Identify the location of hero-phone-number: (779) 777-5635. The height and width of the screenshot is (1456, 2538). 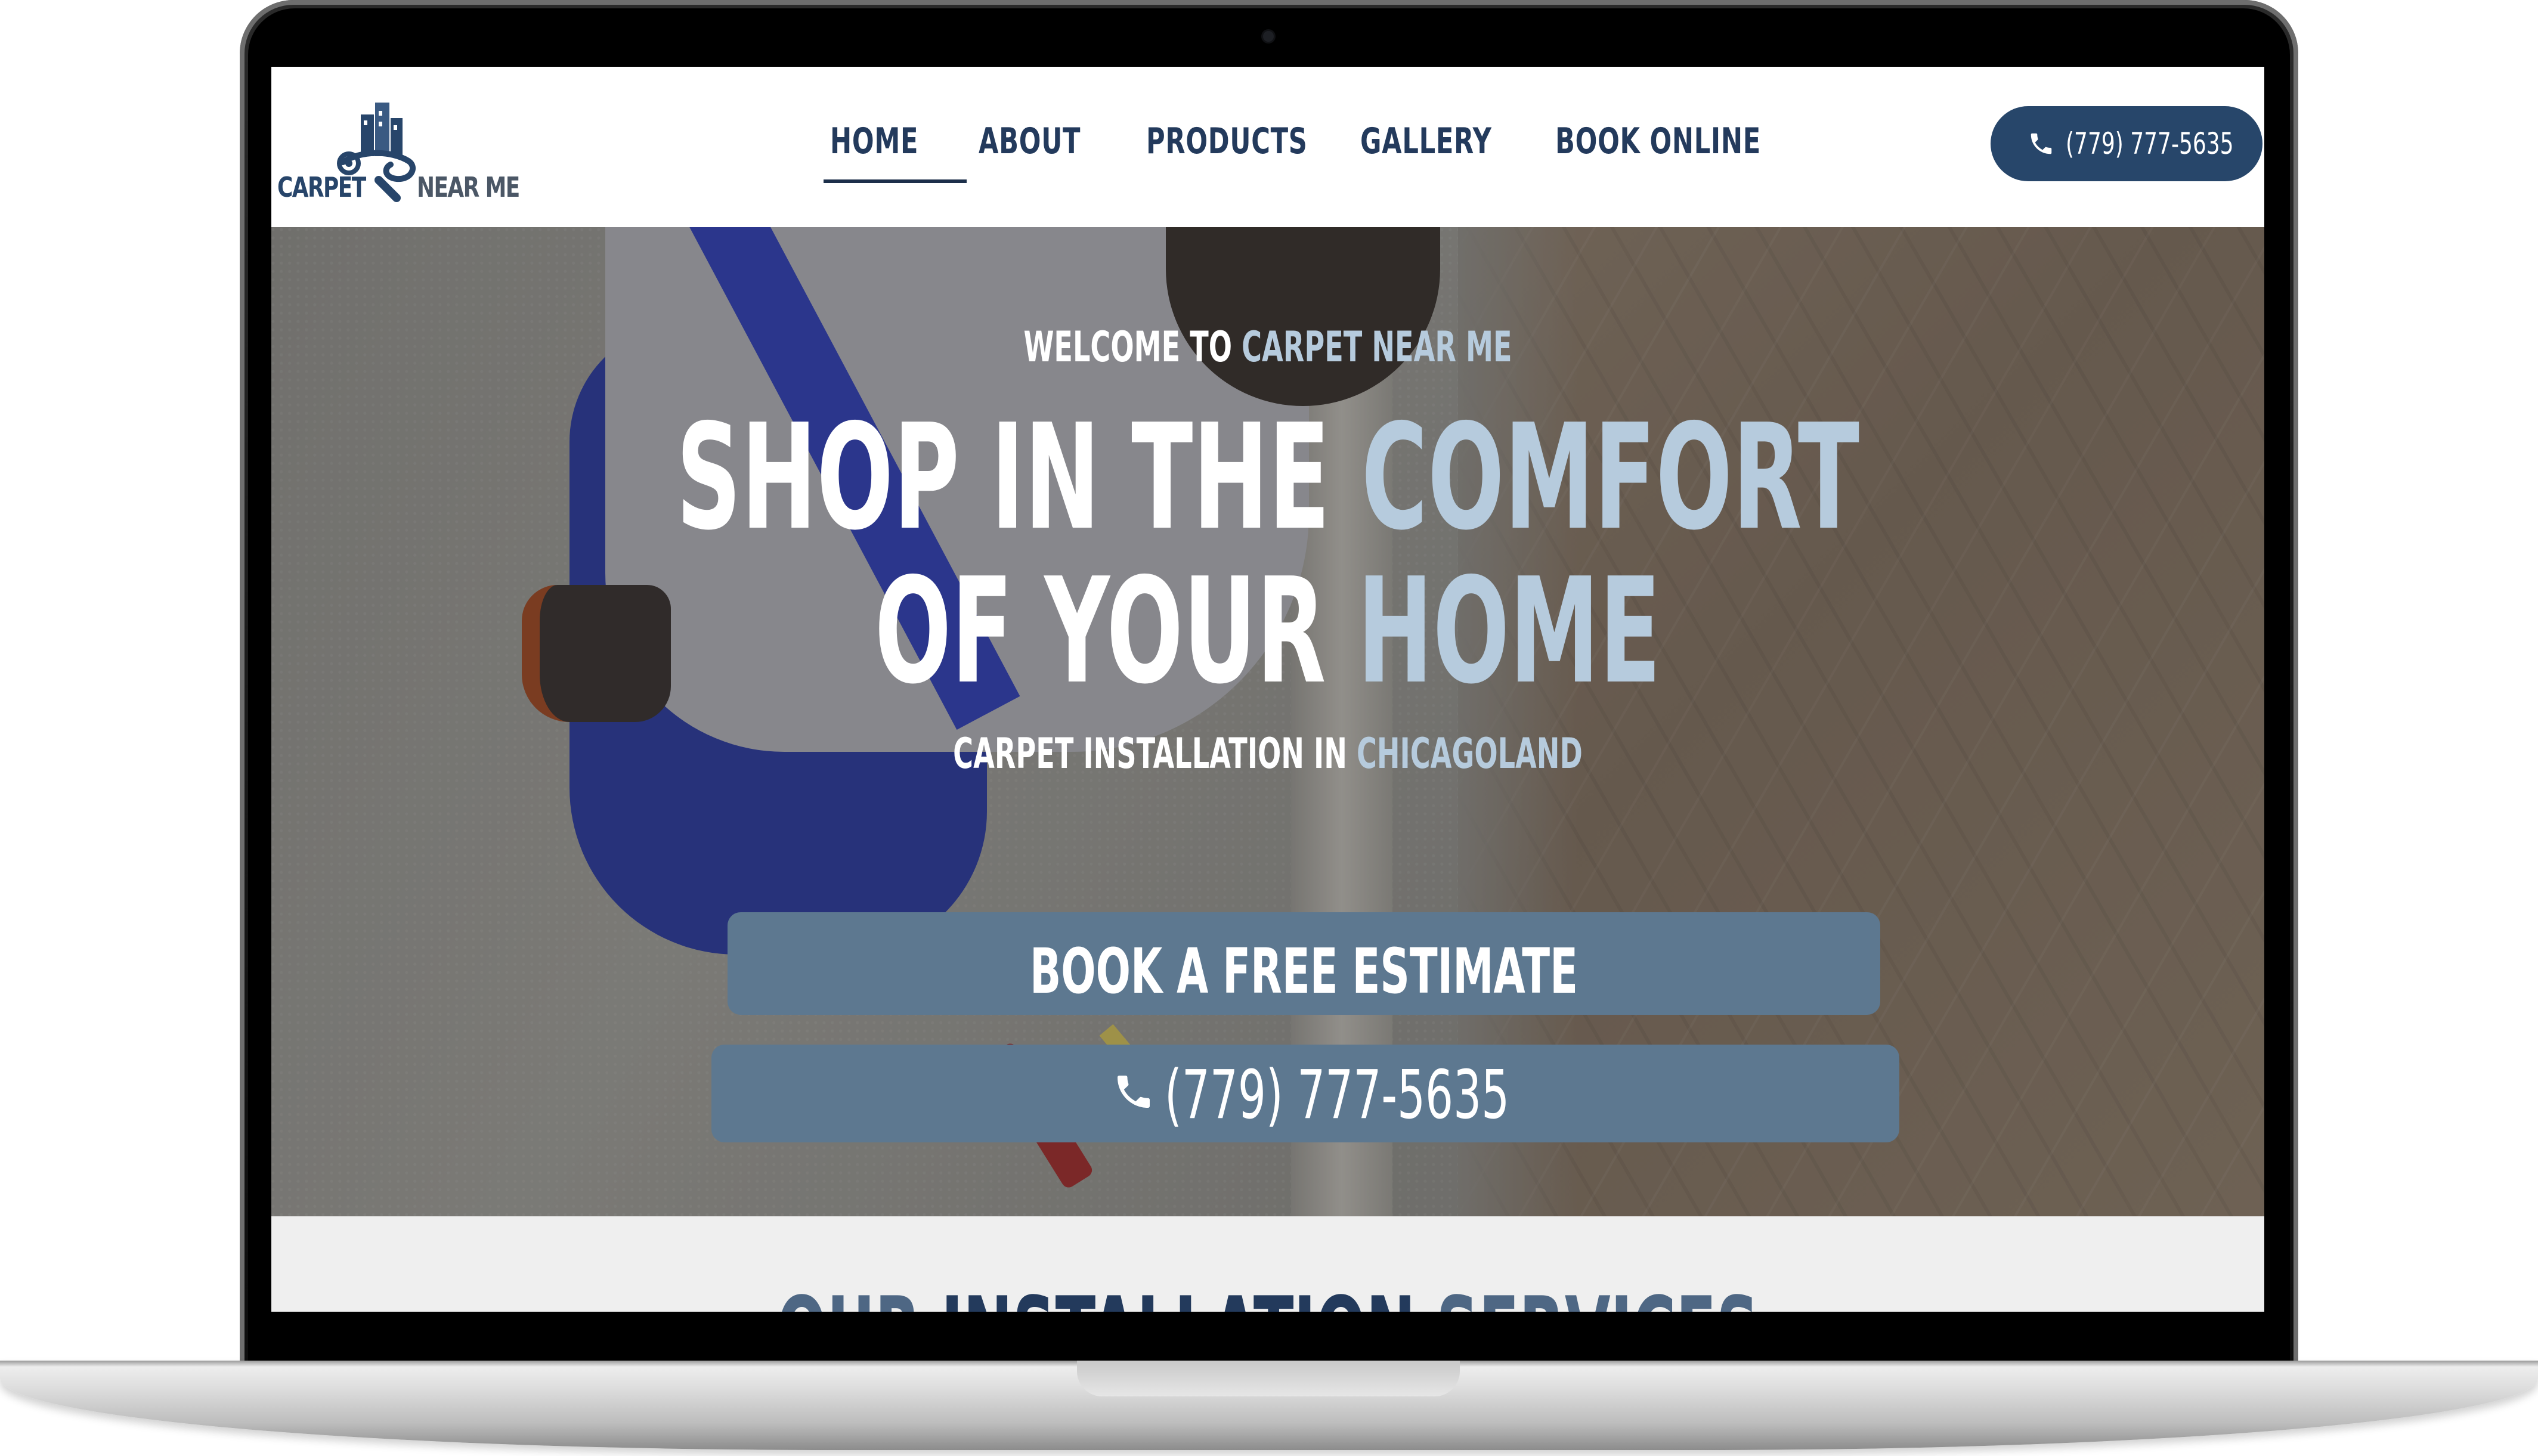
(1337, 1096).